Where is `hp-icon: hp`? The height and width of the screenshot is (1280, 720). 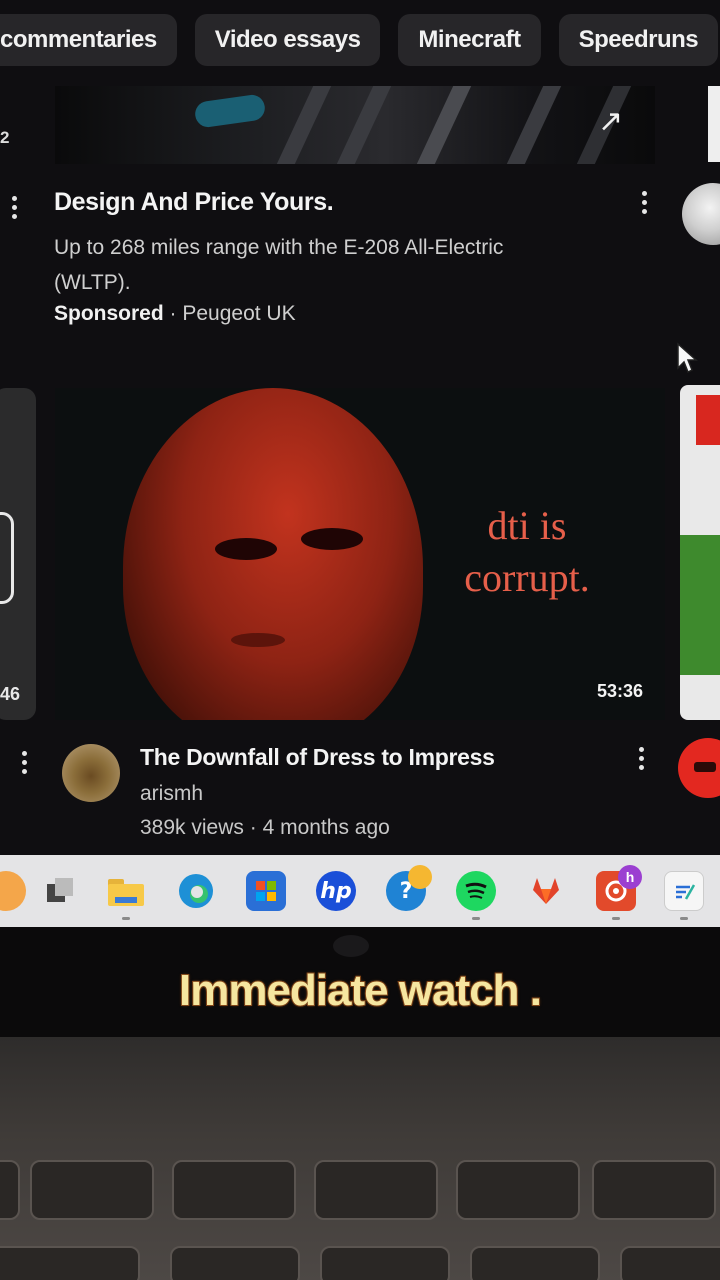
hp-icon: hp is located at coordinates (336, 891).